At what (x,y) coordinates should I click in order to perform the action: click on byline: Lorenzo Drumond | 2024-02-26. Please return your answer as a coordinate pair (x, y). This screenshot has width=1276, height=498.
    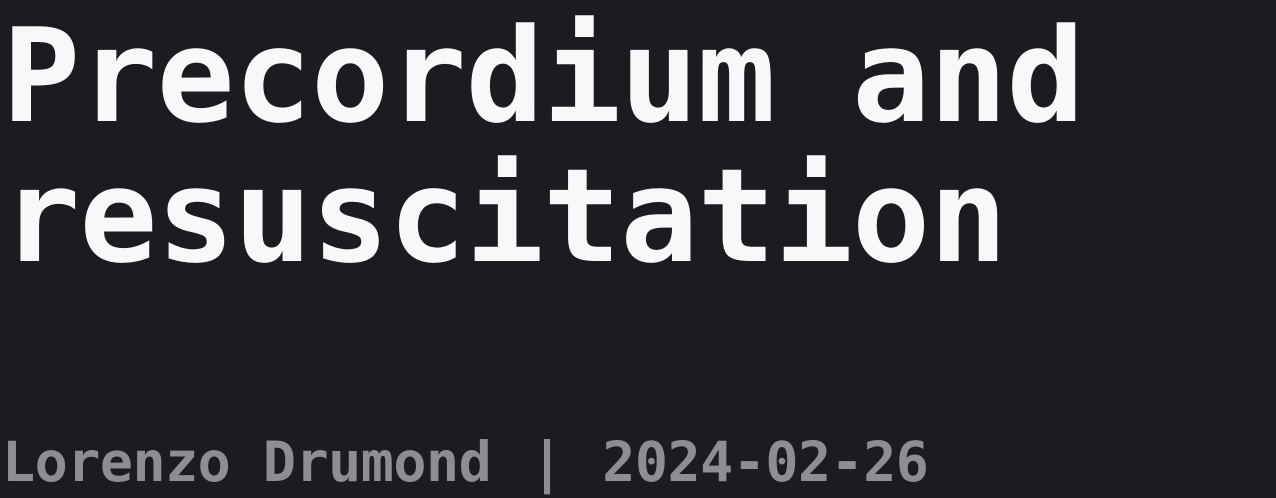
    Looking at the image, I should click on (465, 462).